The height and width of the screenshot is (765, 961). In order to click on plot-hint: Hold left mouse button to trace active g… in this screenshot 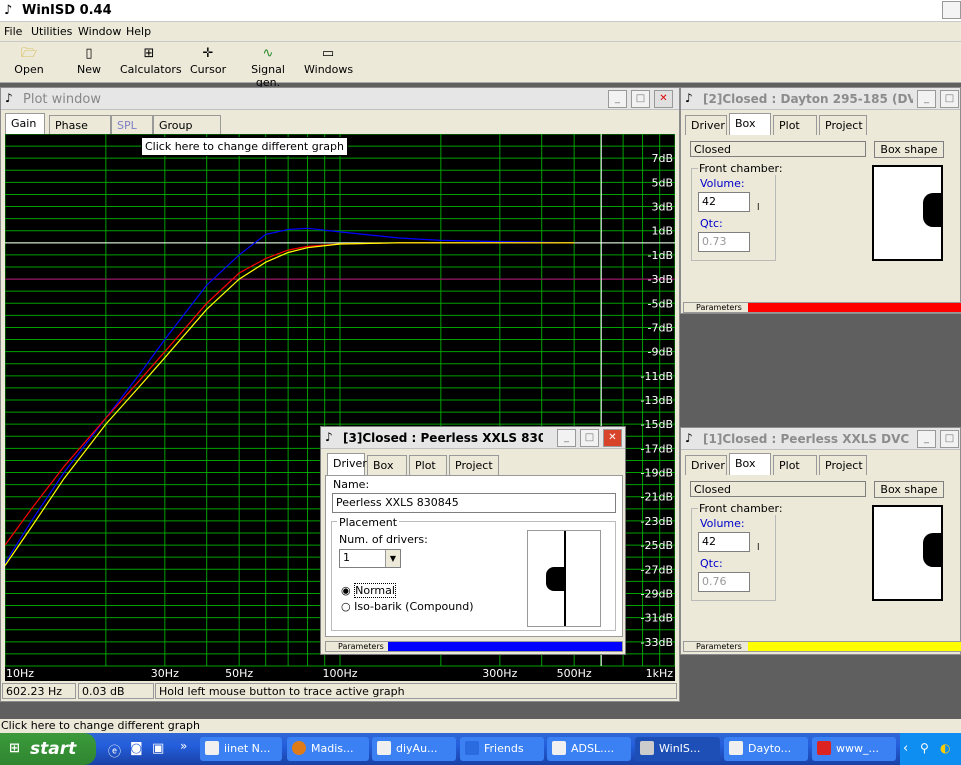, I will do `click(416, 691)`.